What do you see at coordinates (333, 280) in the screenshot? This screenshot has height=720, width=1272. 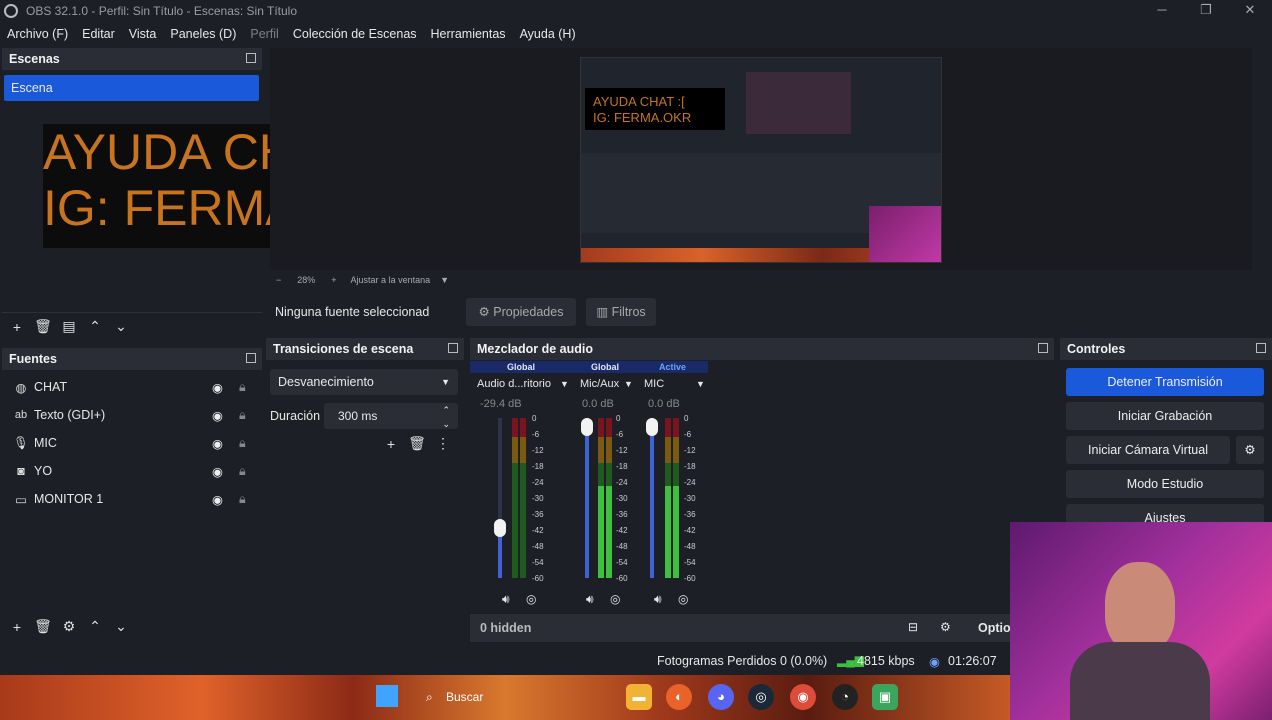 I see `zoom-in-icon: +` at bounding box center [333, 280].